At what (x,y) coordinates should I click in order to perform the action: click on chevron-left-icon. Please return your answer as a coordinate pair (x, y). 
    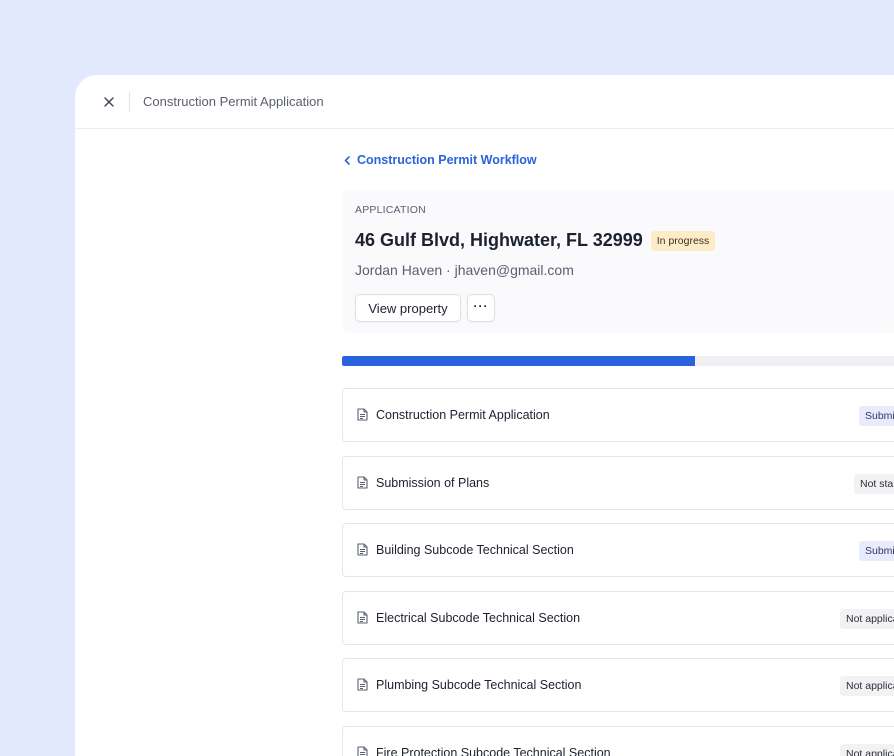
    Looking at the image, I should click on (347, 160).